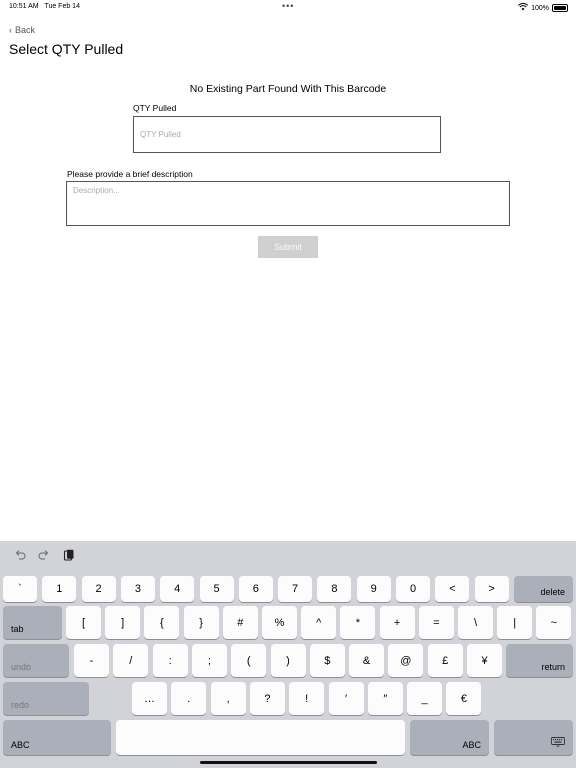 The image size is (576, 768). Describe the element at coordinates (539, 660) in the screenshot. I see `return-key: return` at that location.